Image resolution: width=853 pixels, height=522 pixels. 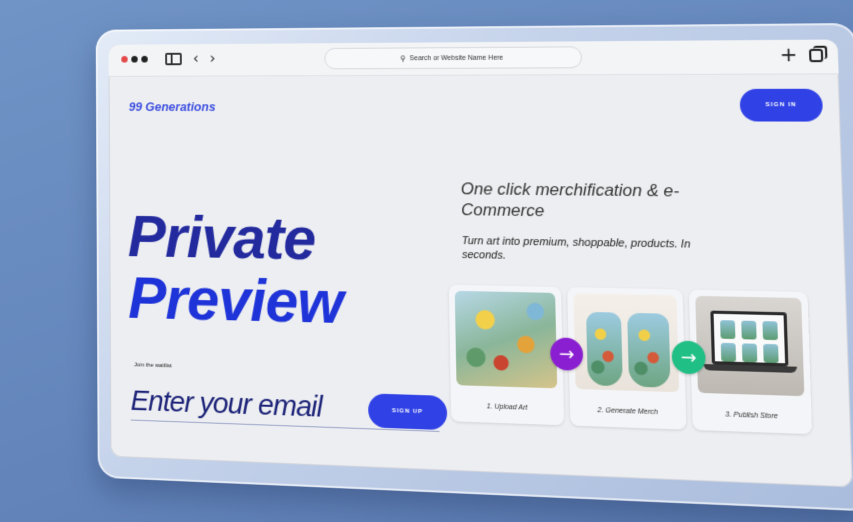 What do you see at coordinates (173, 59) in the screenshot?
I see `sidebar-toggle-icon` at bounding box center [173, 59].